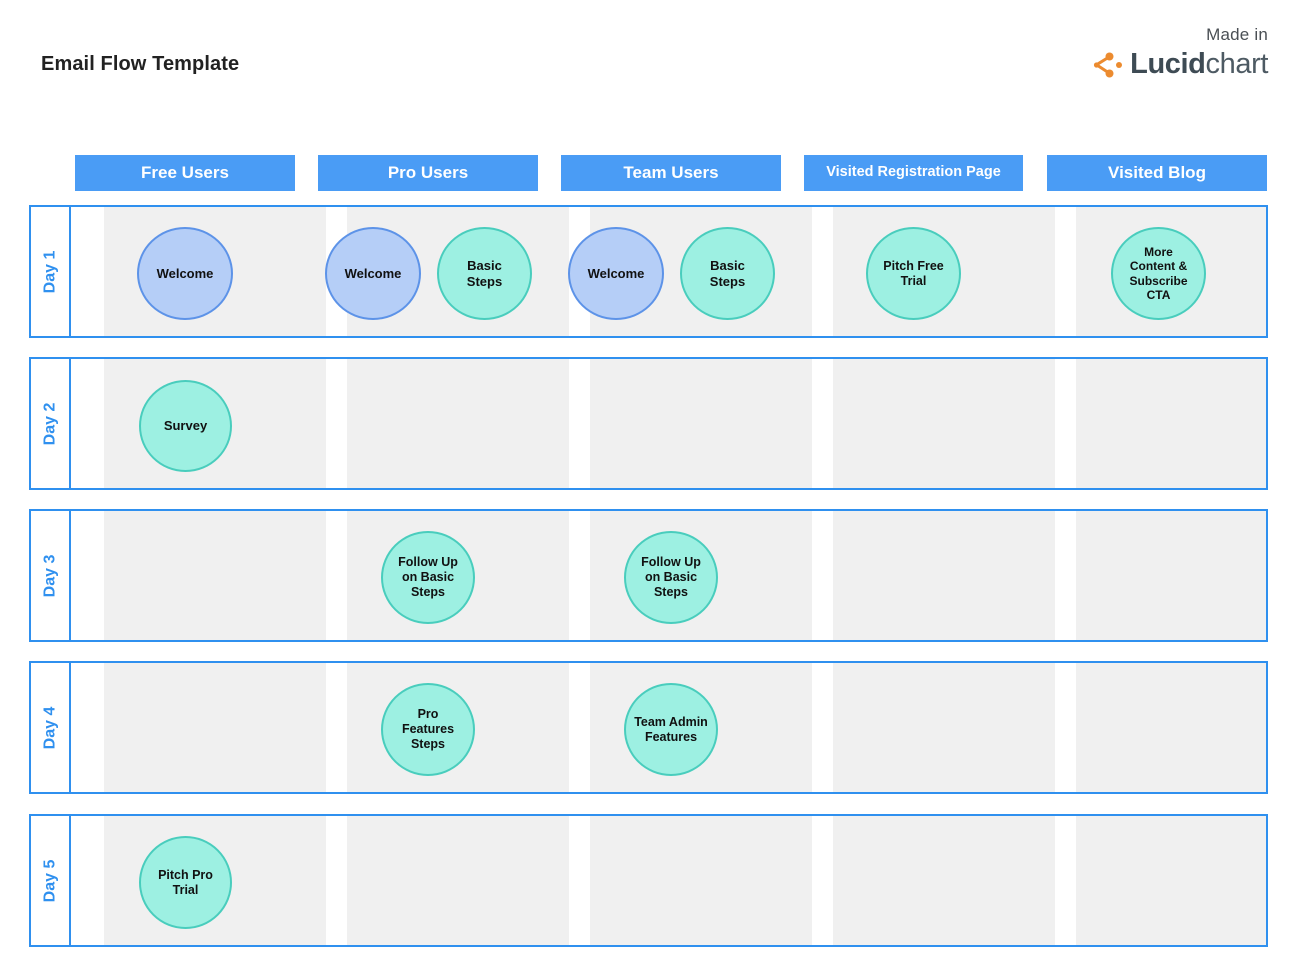 Image resolution: width=1300 pixels, height=979 pixels. I want to click on node-day-3-pro-users-follow-up-on-basic-steps: Follow Up on Basic Steps, so click(428, 577).